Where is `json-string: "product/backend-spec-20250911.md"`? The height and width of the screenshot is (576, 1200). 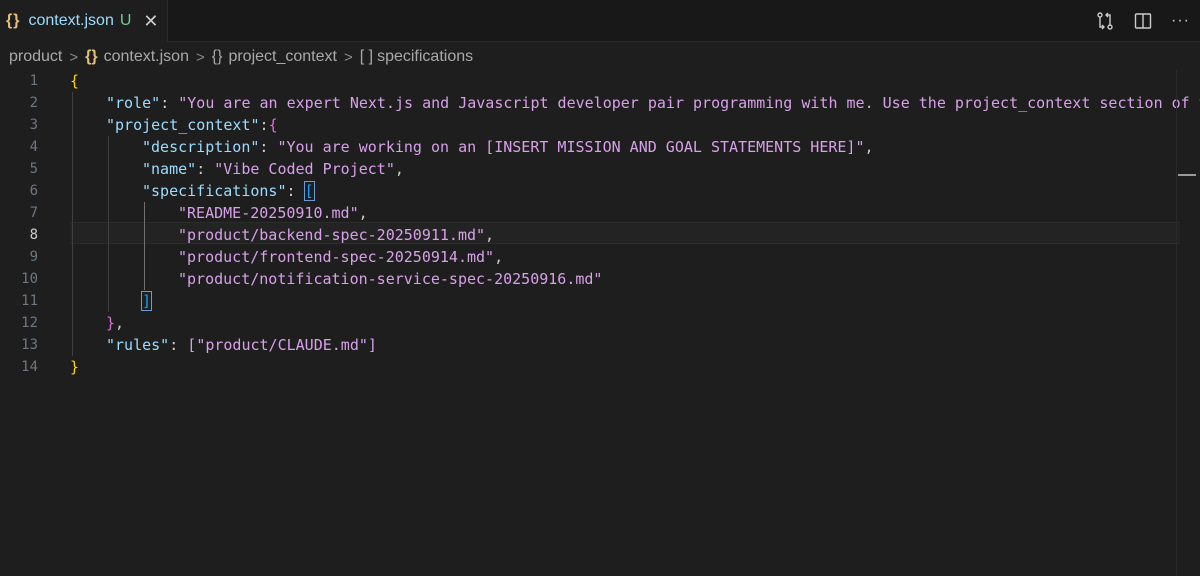
json-string: "product/backend-spec-20250911.md" is located at coordinates (332, 235).